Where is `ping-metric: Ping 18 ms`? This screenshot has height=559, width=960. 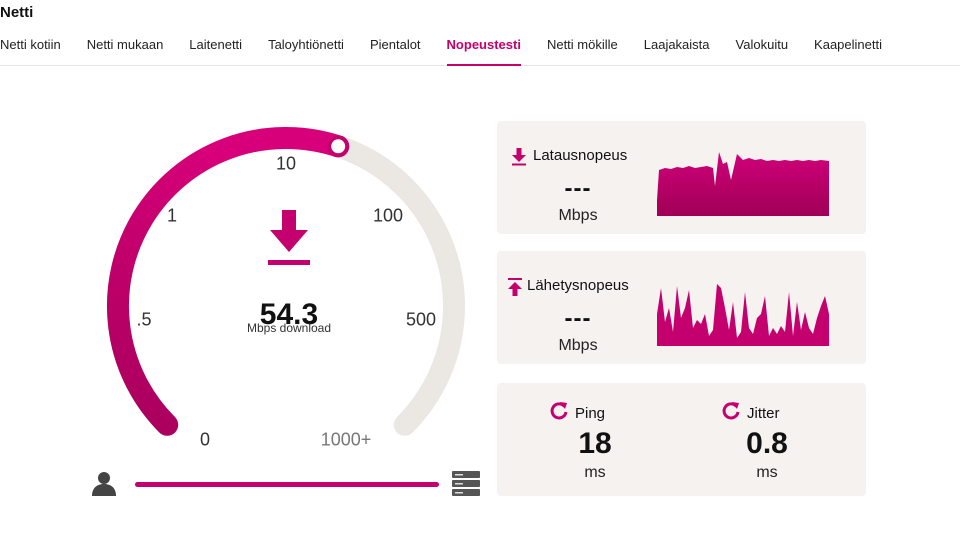 ping-metric: Ping 18 ms is located at coordinates (574, 439).